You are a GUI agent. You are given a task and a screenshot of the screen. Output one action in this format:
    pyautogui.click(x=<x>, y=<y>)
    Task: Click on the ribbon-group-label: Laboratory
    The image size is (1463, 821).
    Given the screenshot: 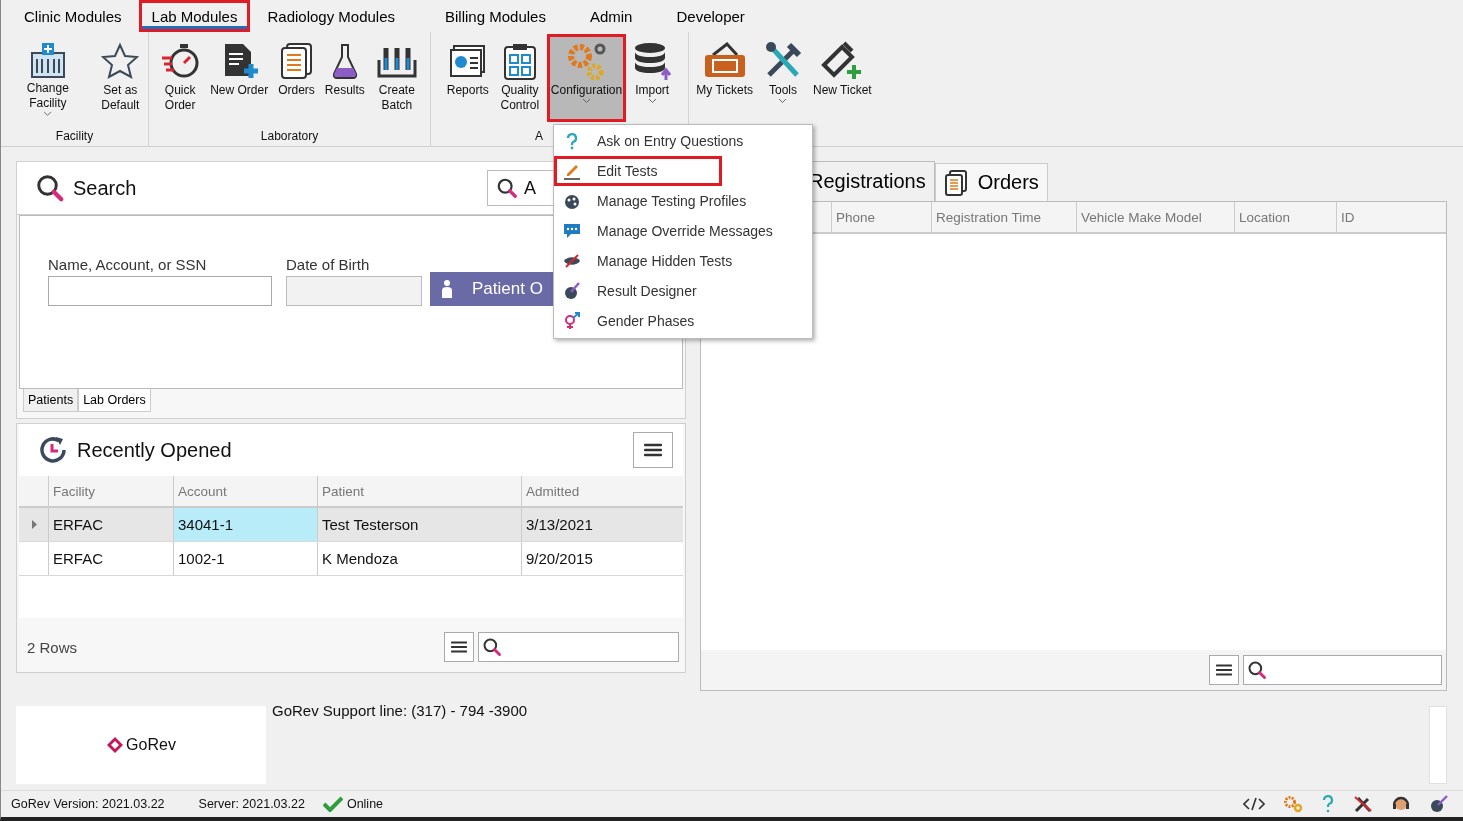 What is the action you would take?
    pyautogui.click(x=289, y=137)
    